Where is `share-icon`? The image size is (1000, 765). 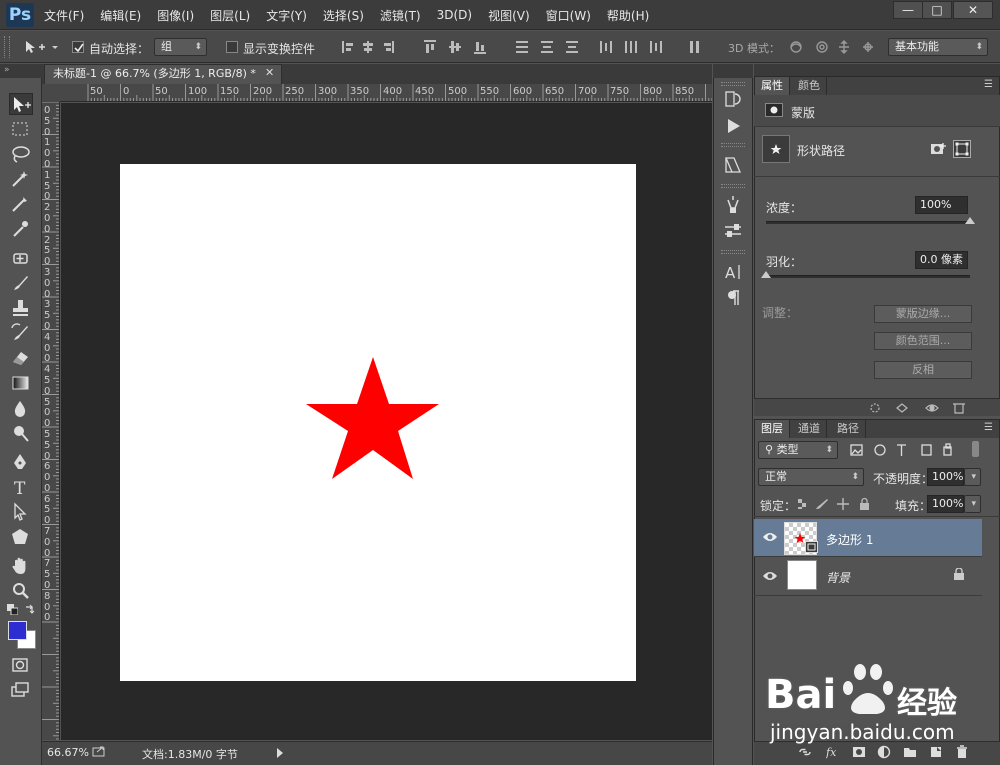
share-icon is located at coordinates (99, 751).